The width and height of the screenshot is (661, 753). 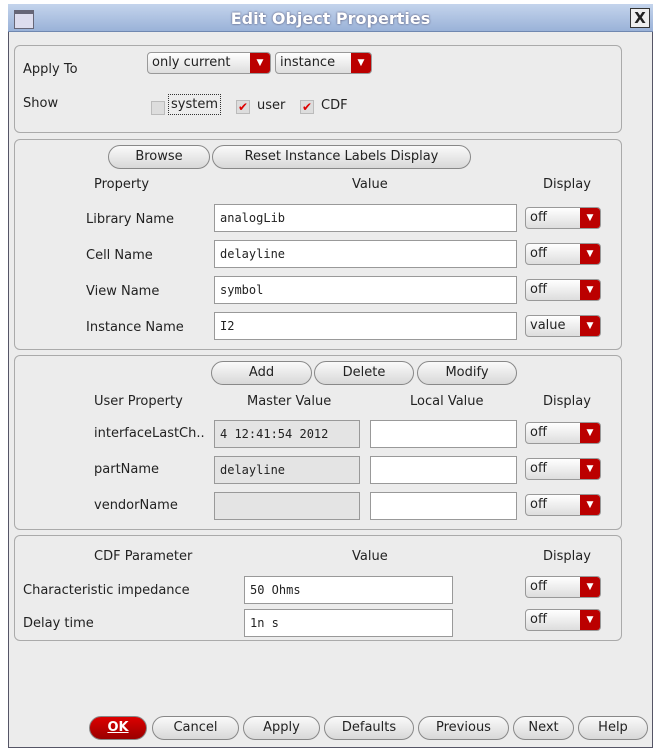 What do you see at coordinates (281, 728) in the screenshot?
I see `apply-button: Apply` at bounding box center [281, 728].